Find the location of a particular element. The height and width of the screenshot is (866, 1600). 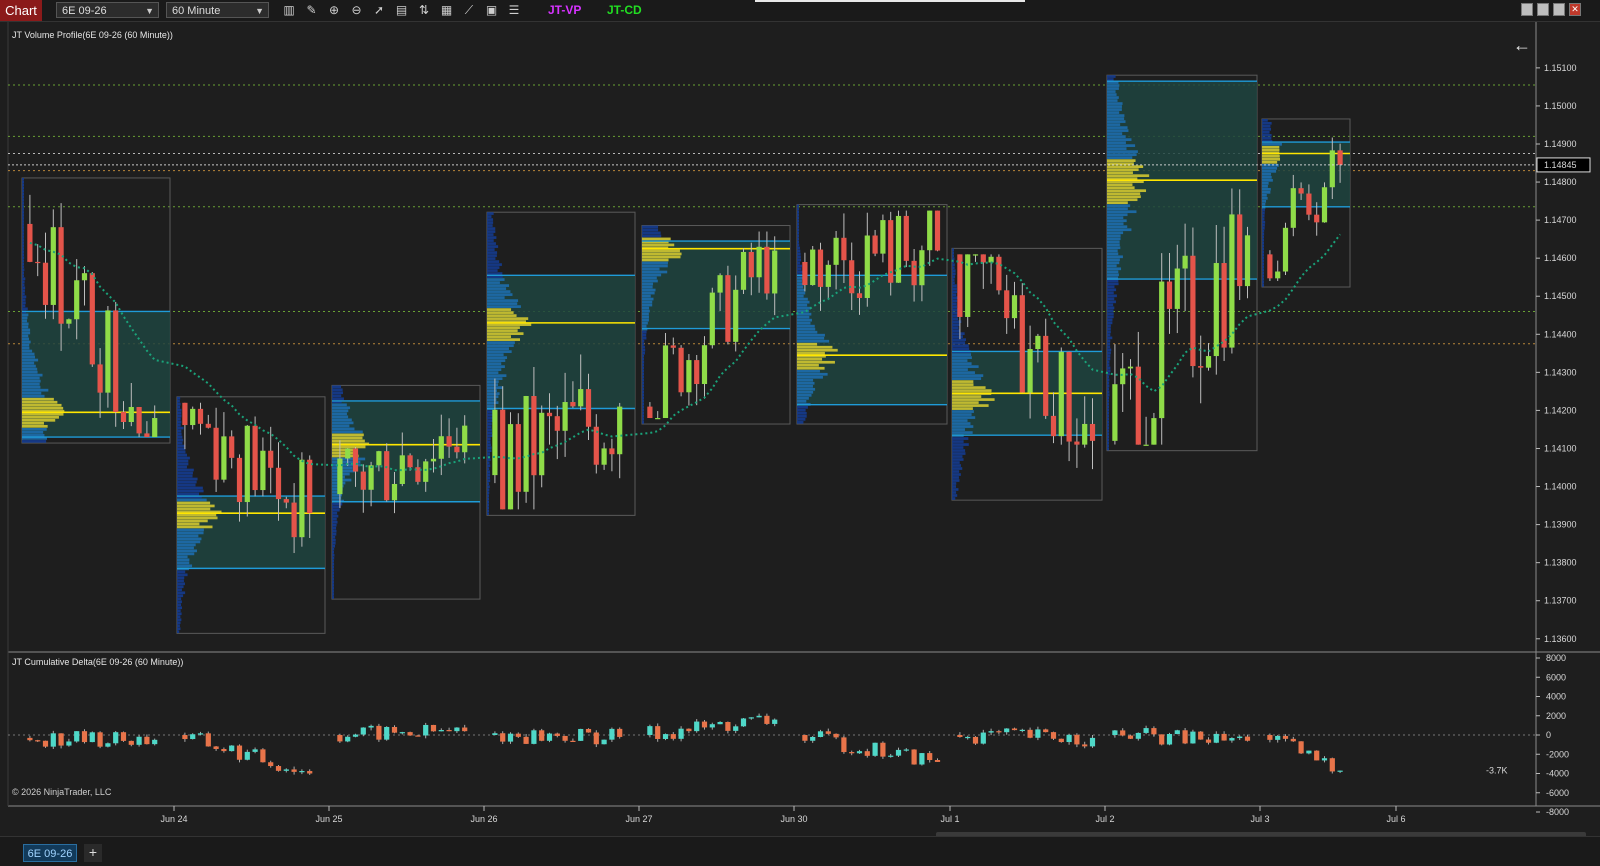

pointer-icon: ➚ is located at coordinates (379, 10).